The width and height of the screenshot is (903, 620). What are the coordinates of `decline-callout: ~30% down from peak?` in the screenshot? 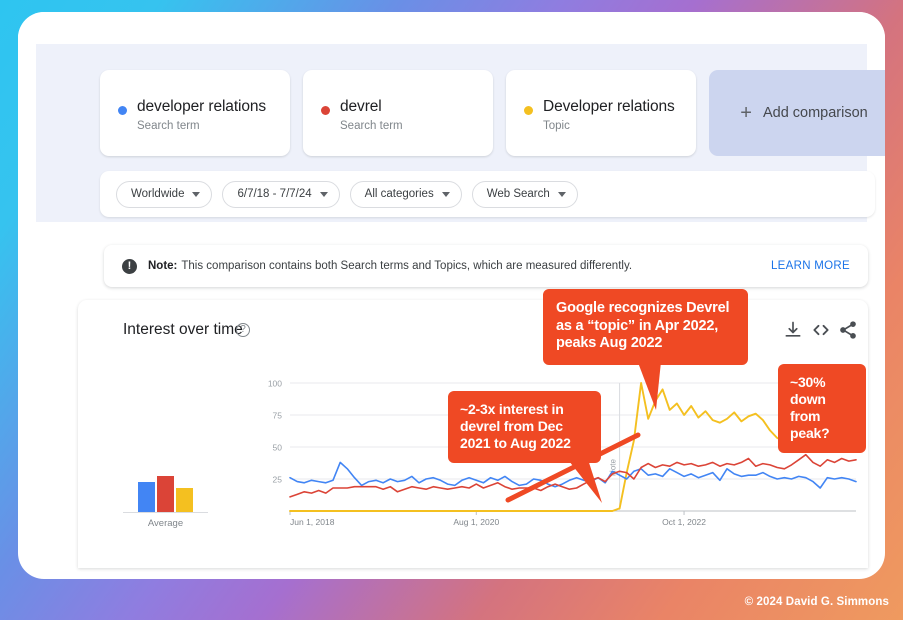 It's located at (822, 409).